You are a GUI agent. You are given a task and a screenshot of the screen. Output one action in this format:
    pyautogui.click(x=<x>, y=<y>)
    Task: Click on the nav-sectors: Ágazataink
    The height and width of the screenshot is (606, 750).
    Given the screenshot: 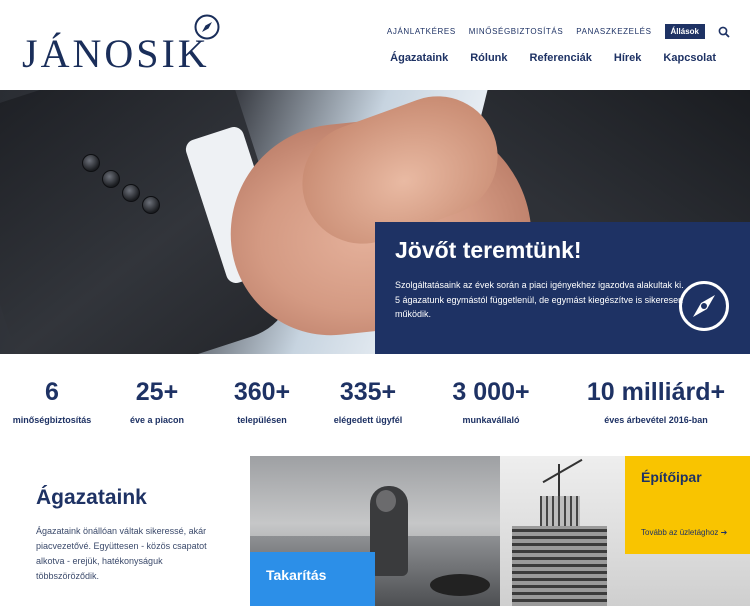 What is the action you would take?
    pyautogui.click(x=419, y=58)
    